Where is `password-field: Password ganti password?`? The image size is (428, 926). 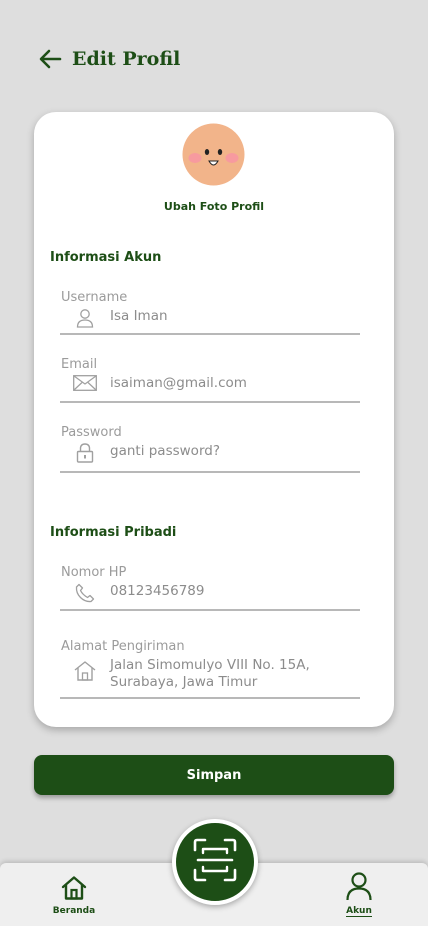 password-field: Password ganti password? is located at coordinates (210, 449).